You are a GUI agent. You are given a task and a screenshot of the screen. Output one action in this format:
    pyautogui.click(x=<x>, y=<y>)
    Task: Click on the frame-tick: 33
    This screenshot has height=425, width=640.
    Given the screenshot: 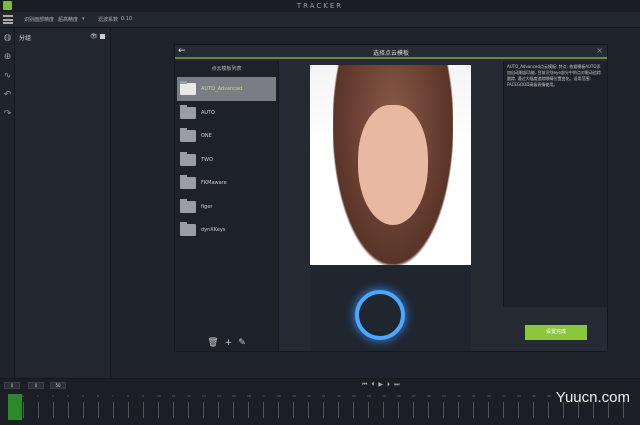 What is the action you would take?
    pyautogui.click(x=507, y=406)
    